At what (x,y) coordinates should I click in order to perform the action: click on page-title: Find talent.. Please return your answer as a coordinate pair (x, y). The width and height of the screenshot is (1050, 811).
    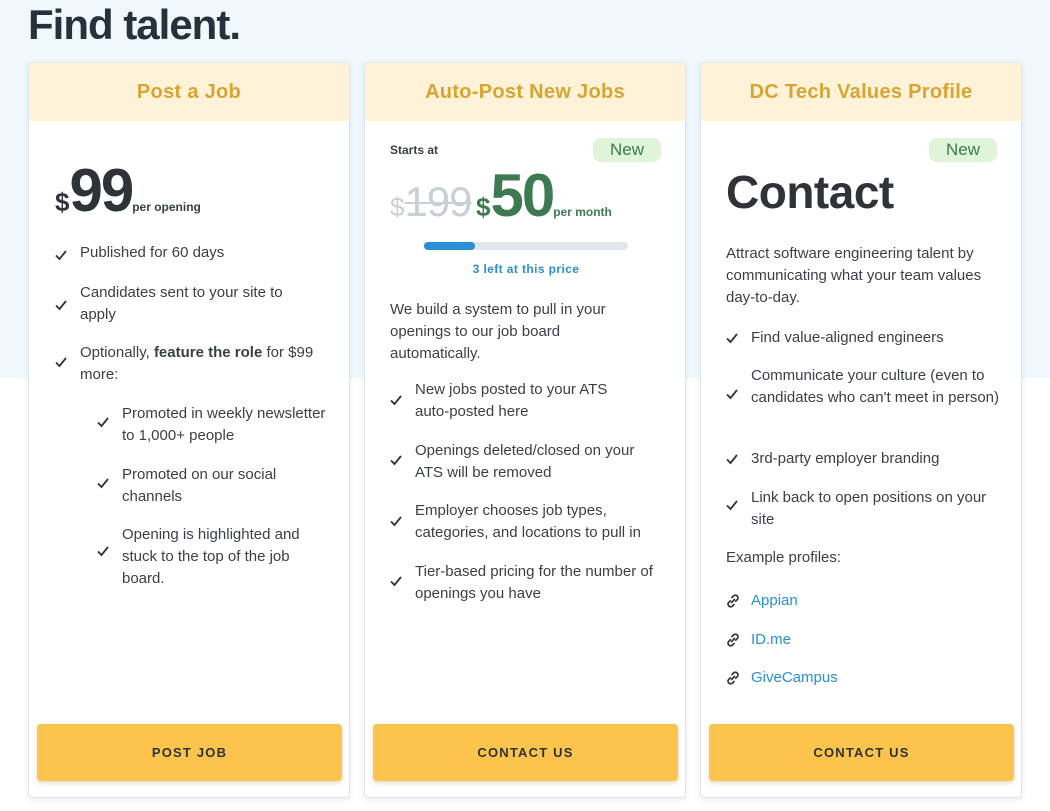
    Looking at the image, I should click on (134, 25).